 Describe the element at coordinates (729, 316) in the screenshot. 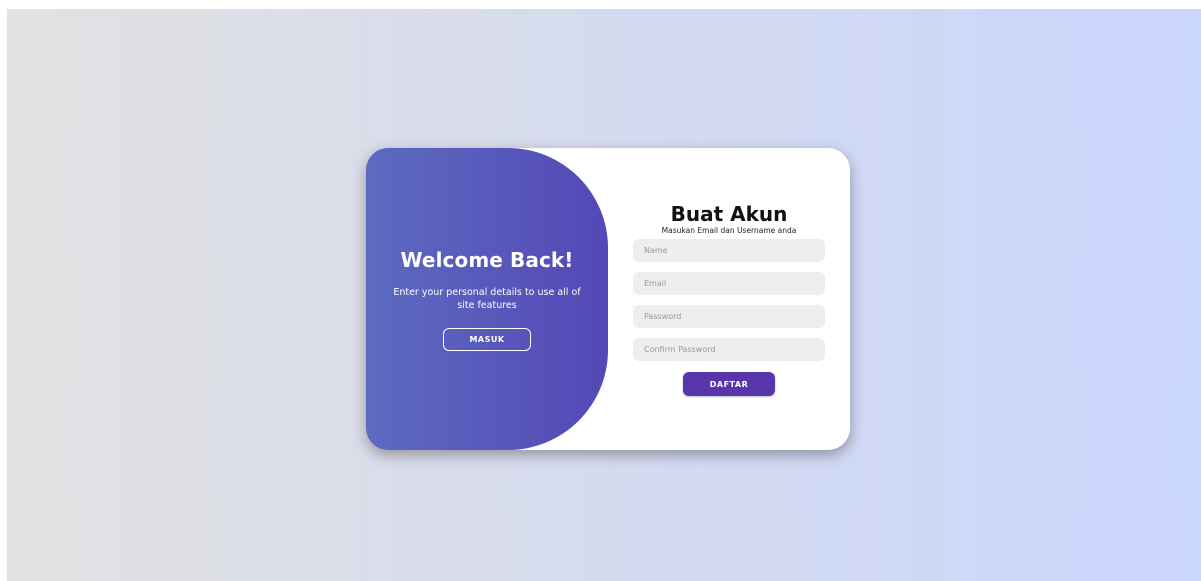

I see `password-field` at that location.